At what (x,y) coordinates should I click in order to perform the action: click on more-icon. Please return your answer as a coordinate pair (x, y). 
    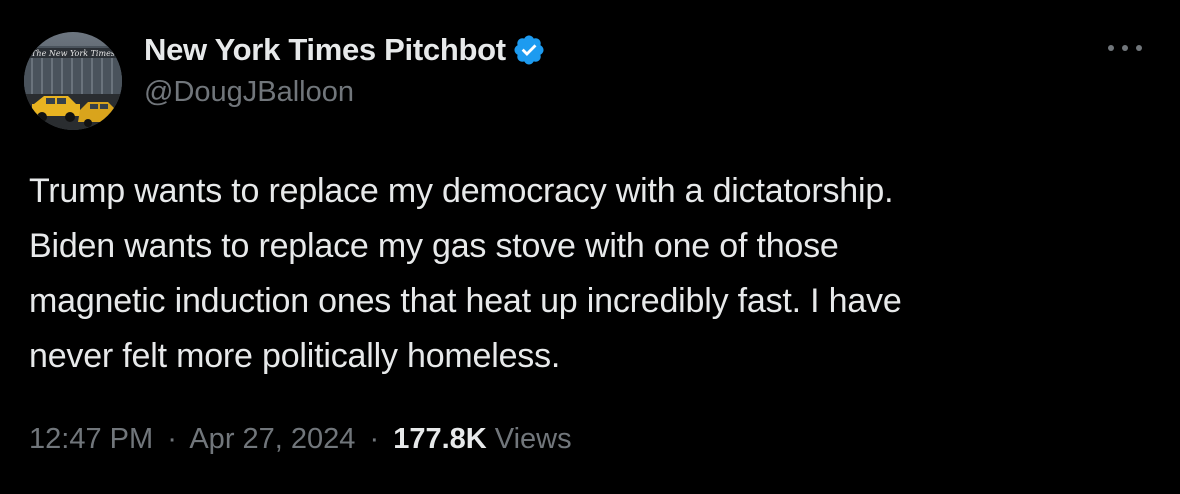
    Looking at the image, I should click on (1125, 48).